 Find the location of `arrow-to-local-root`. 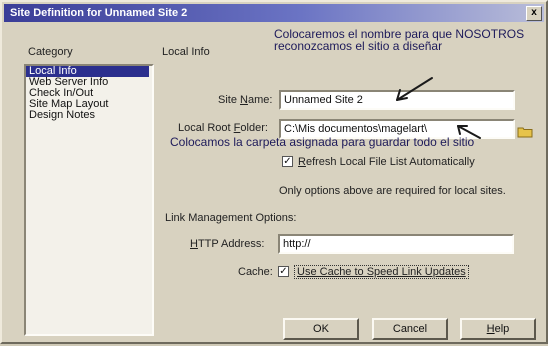

arrow-to-local-root is located at coordinates (469, 132).